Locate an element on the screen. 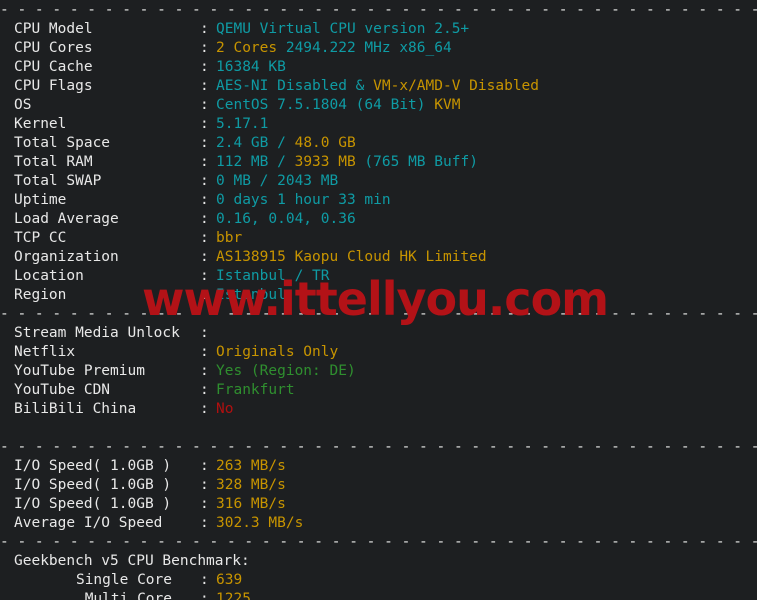 The height and width of the screenshot is (600, 757). system-row: OS: CentOS 7.5.1804 (64 Bit) KVM is located at coordinates (378, 105).